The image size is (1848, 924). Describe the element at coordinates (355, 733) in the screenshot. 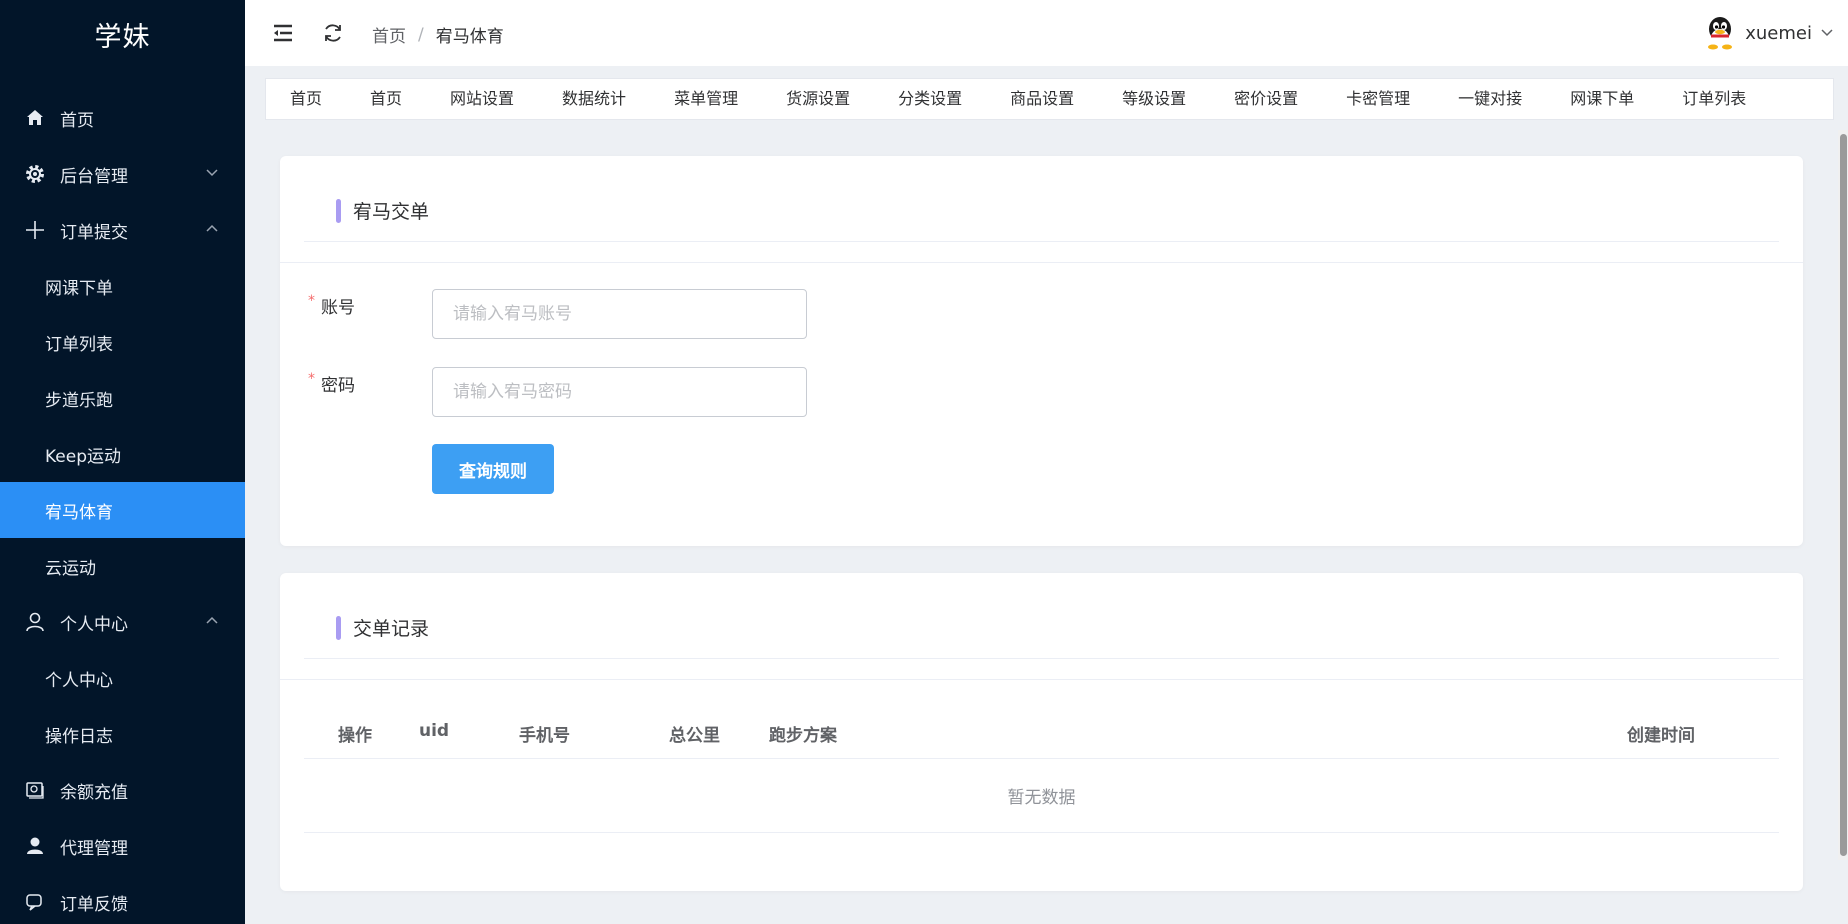

I see `column-header-action: 操作` at that location.